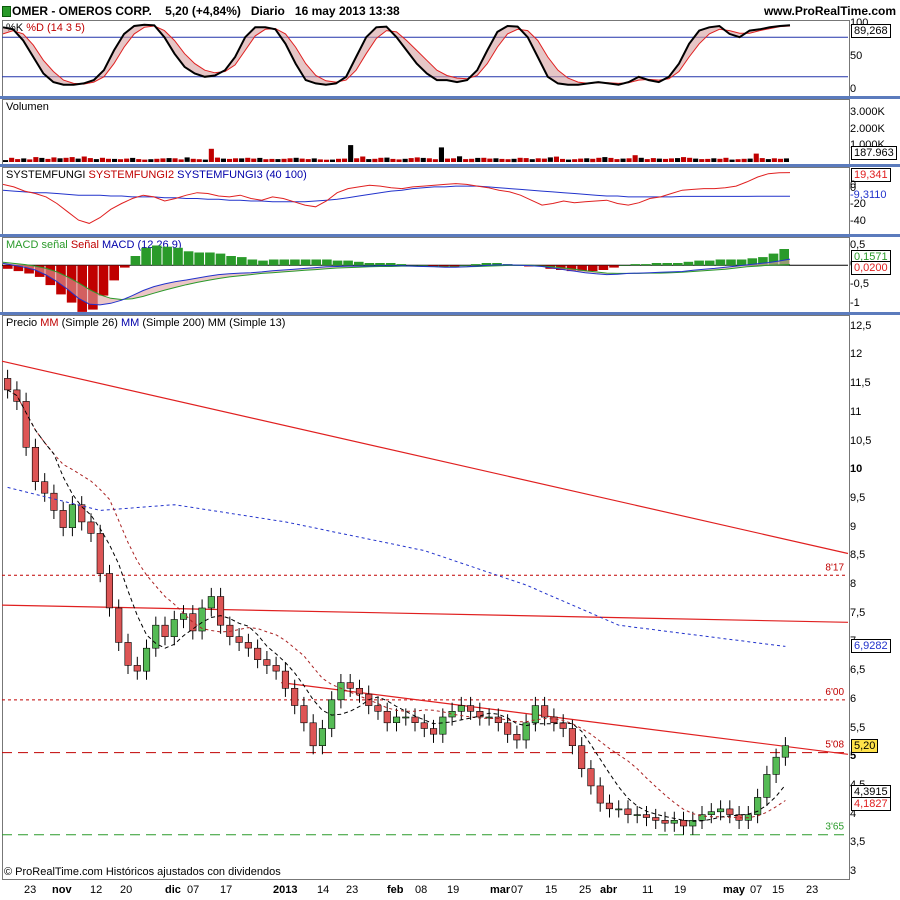 The image size is (900, 900). Describe the element at coordinates (871, 646) in the screenshot. I see `mm200-last-value: 6,9282` at that location.